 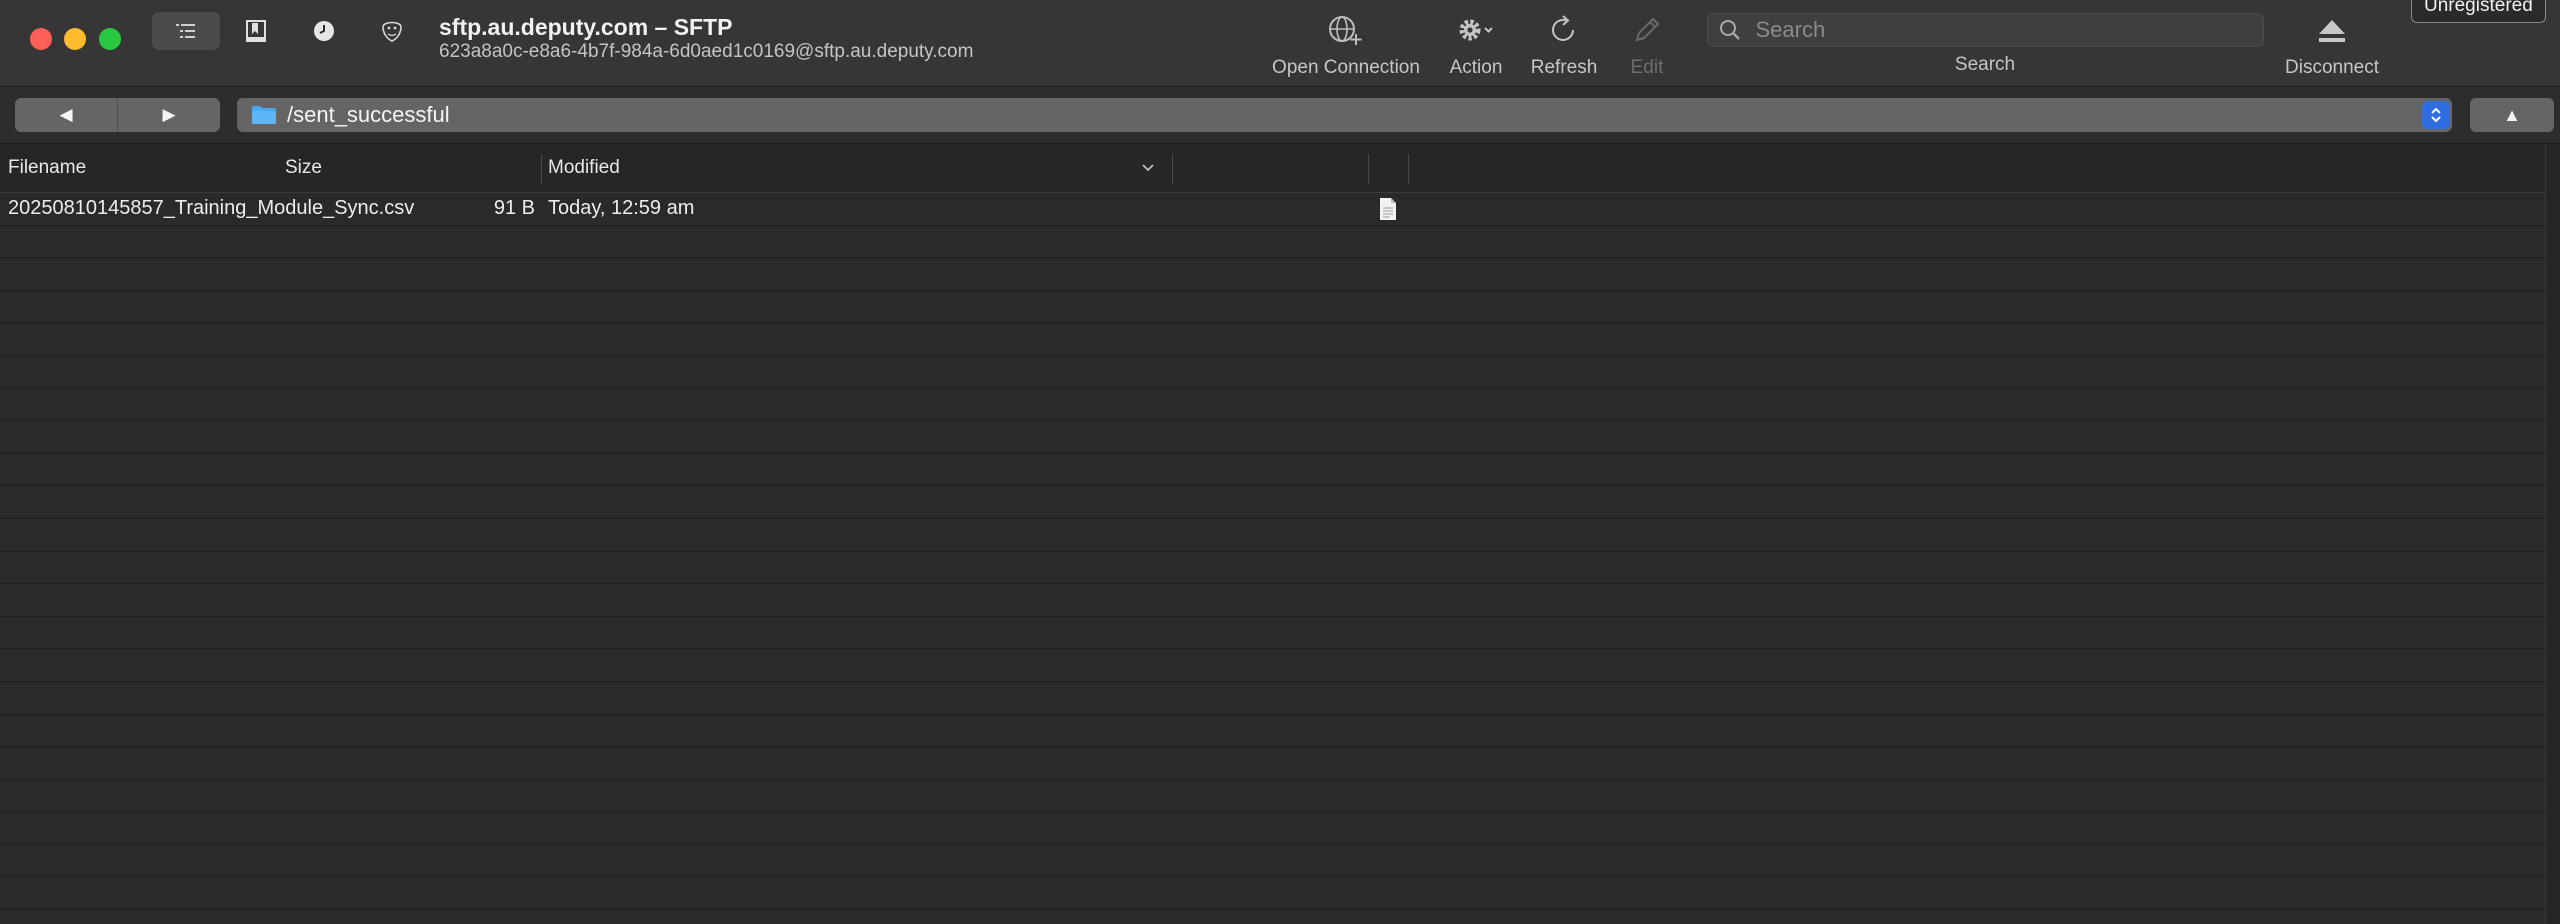 What do you see at coordinates (586, 27) in the screenshot?
I see `window-title: sftp.au.deputy.com – SFTP` at bounding box center [586, 27].